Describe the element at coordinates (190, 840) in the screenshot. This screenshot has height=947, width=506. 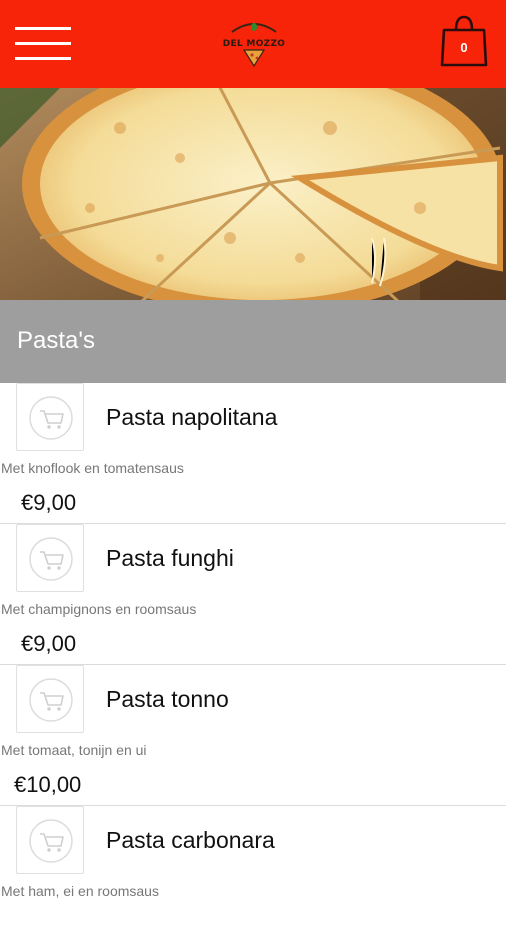
I see `item-name: Pasta carbonara` at that location.